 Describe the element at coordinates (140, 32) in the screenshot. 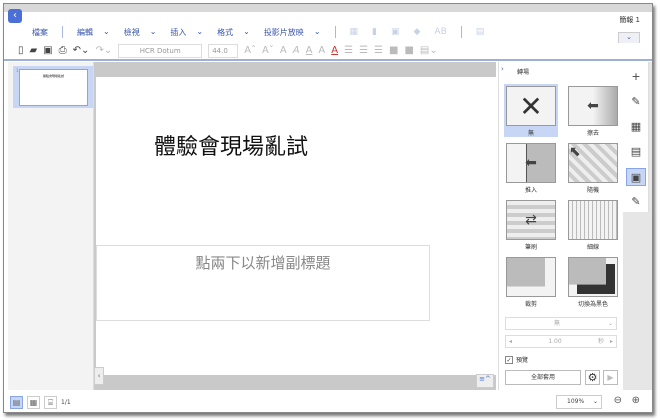

I see `menu-view: 檢視 ⌄` at that location.